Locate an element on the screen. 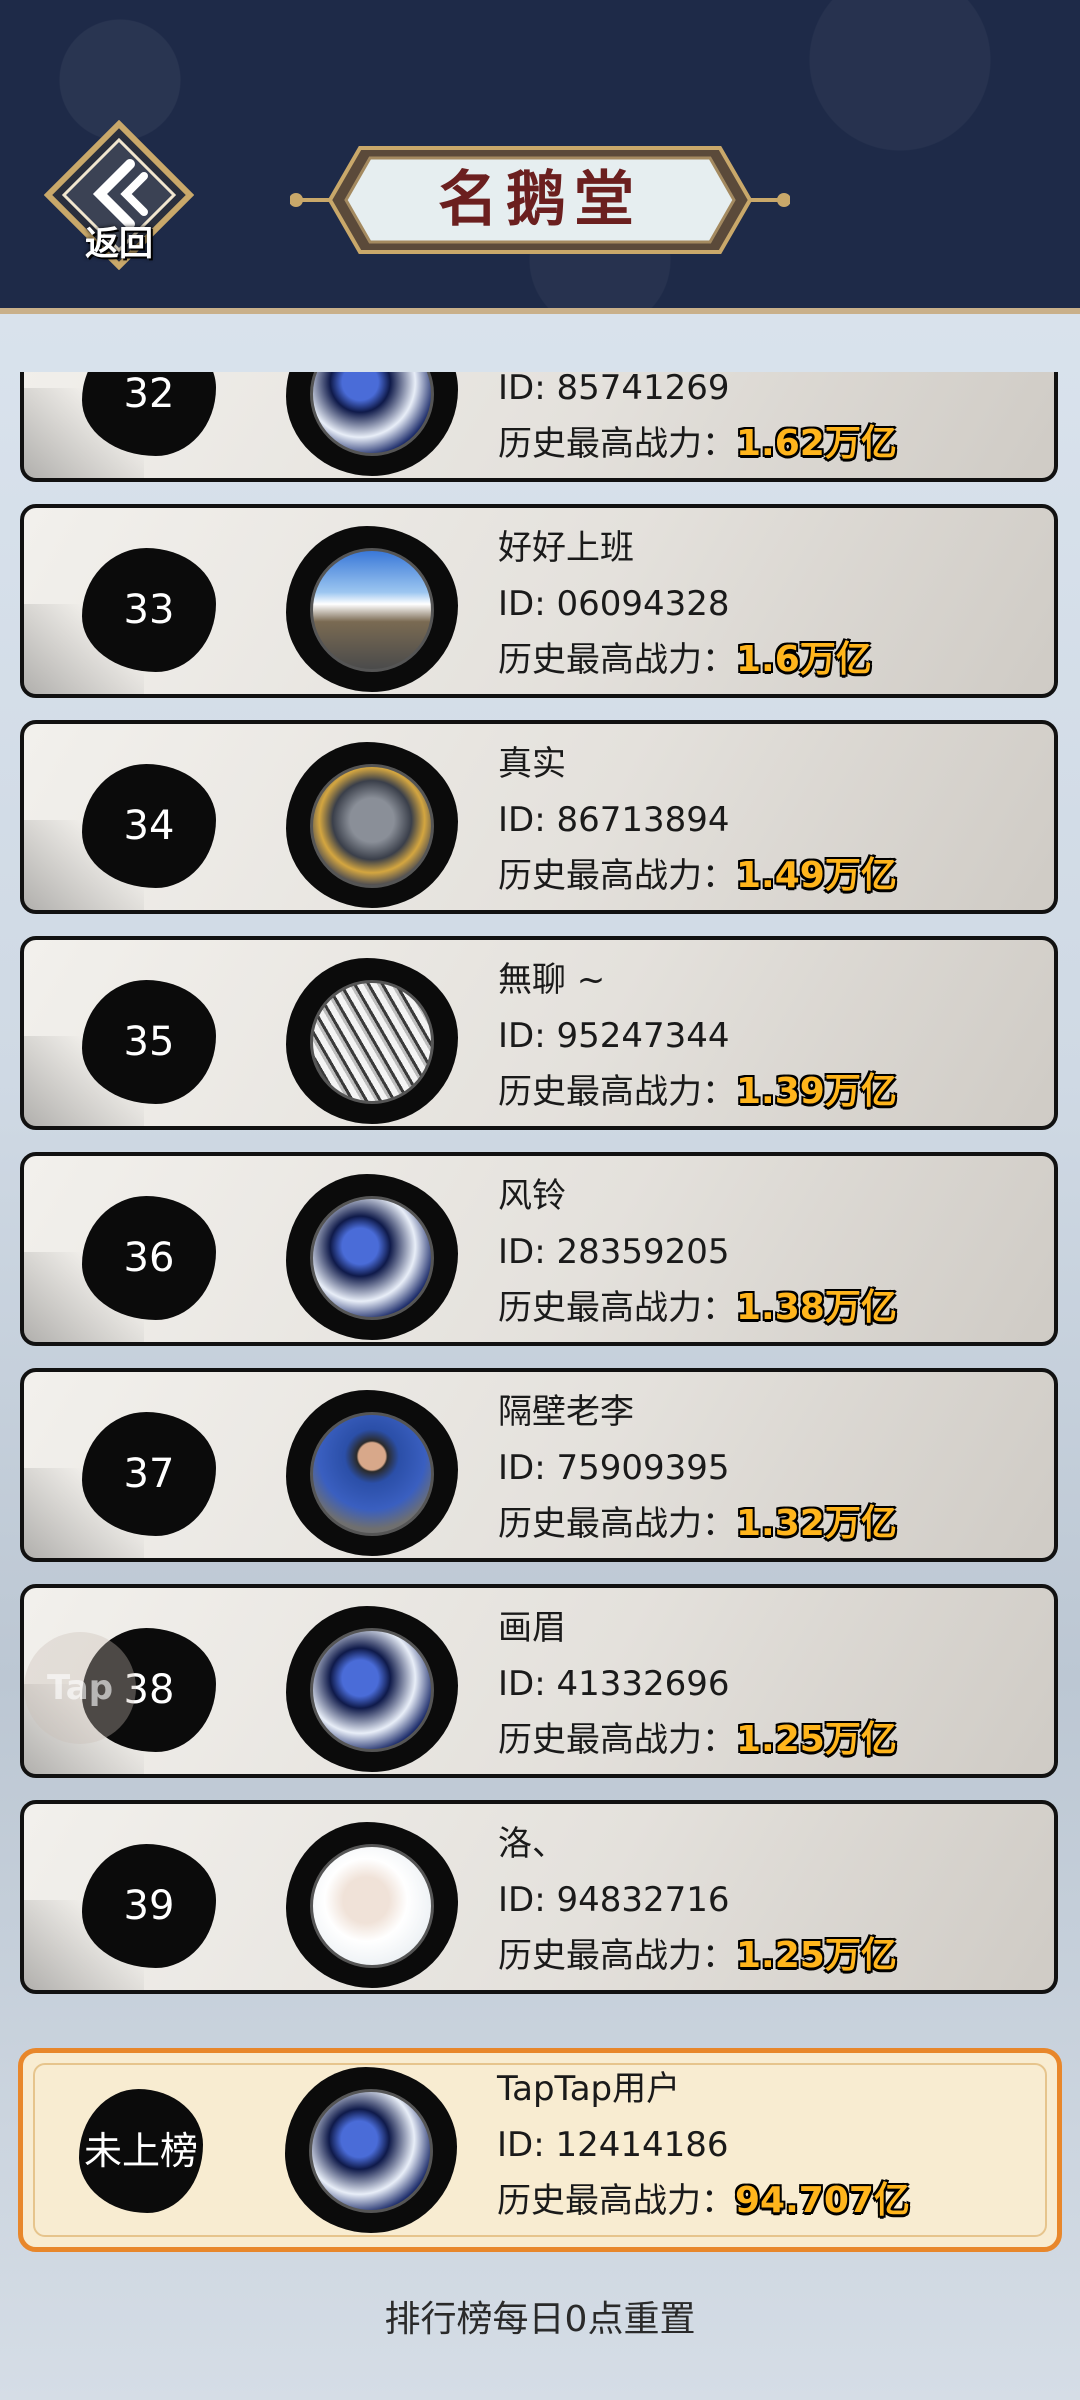 This screenshot has height=2400, width=1080. my-rank-card: 未上榜 TapTap用户 ID: 12414186 历史最高战力：94.707亿 is located at coordinates (540, 2150).